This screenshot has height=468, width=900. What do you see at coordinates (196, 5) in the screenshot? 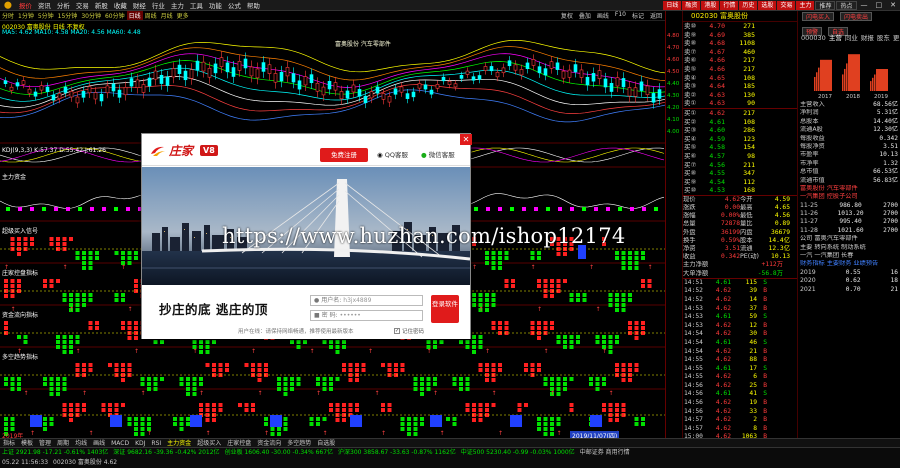
I see `menu-item: 工具` at bounding box center [196, 5].